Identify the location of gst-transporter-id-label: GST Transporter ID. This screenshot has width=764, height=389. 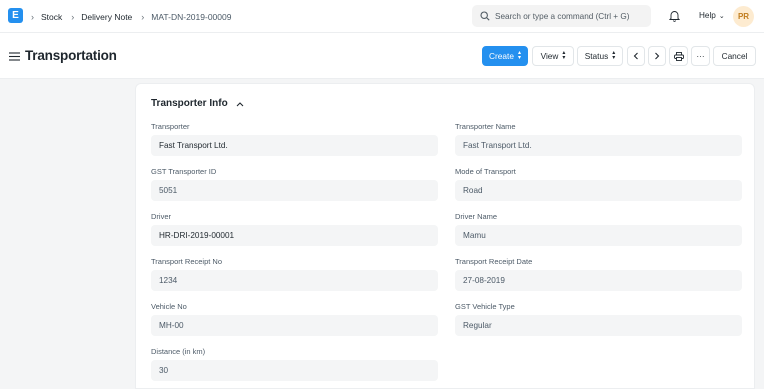
(184, 171).